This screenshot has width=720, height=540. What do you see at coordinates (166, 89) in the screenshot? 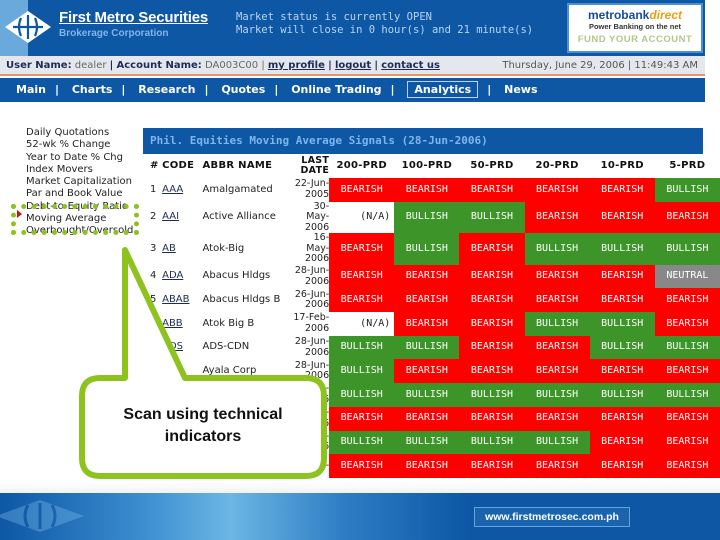
I see `nav-research: Research` at bounding box center [166, 89].